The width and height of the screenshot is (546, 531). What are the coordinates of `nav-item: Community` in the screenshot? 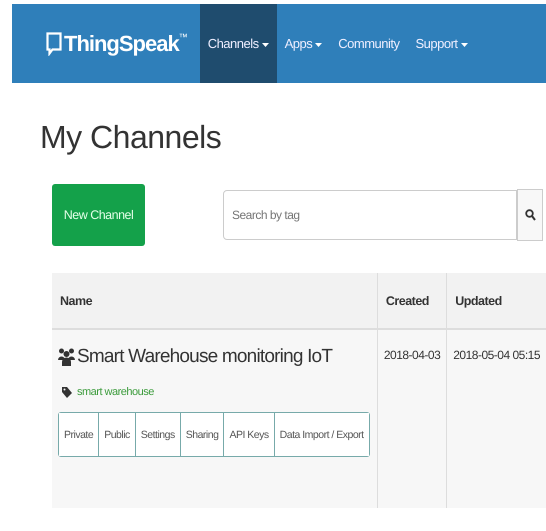 It's located at (369, 43).